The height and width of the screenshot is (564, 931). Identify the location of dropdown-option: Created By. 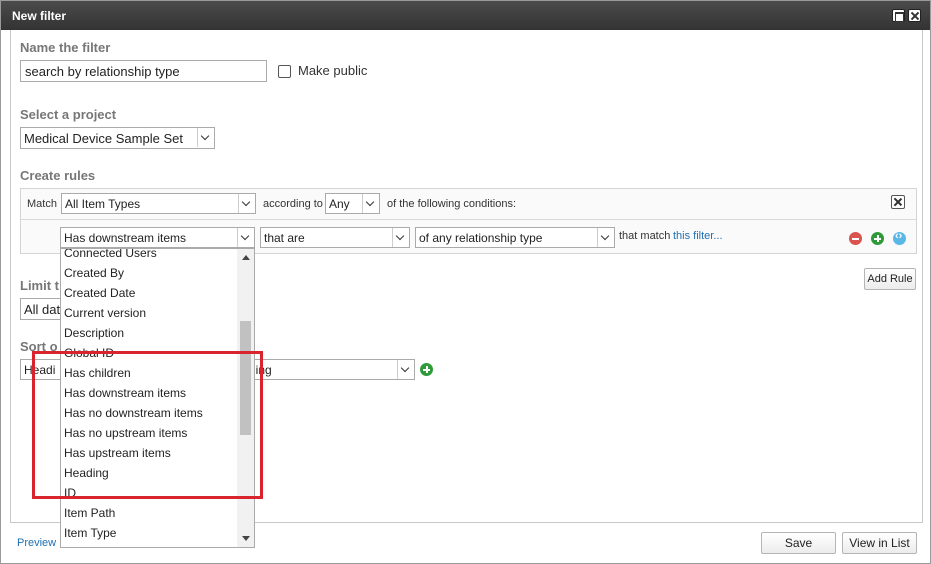
(150, 273).